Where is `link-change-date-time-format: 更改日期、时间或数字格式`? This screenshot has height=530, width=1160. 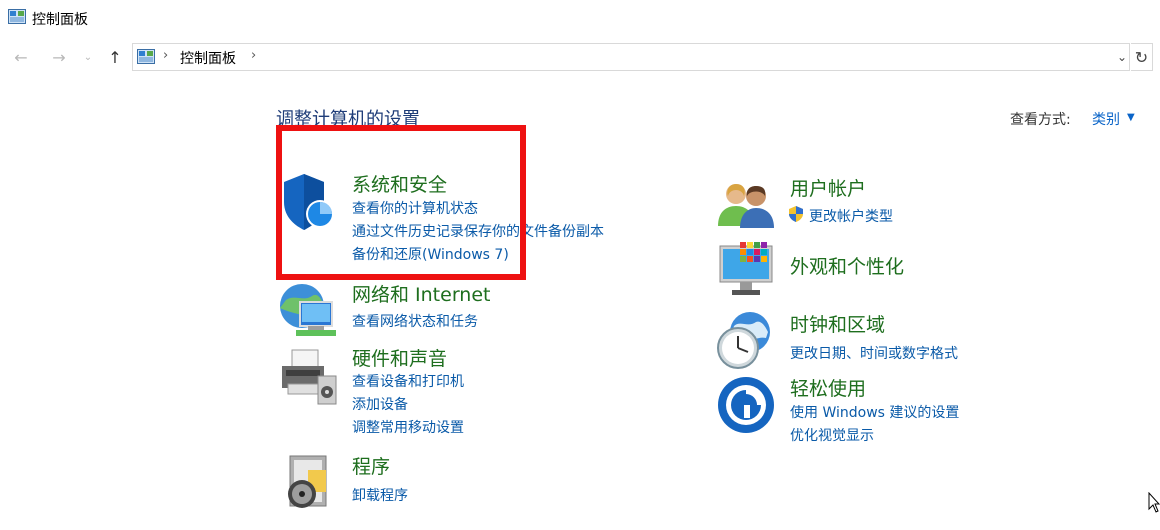
link-change-date-time-format: 更改日期、时间或数字格式 is located at coordinates (874, 353).